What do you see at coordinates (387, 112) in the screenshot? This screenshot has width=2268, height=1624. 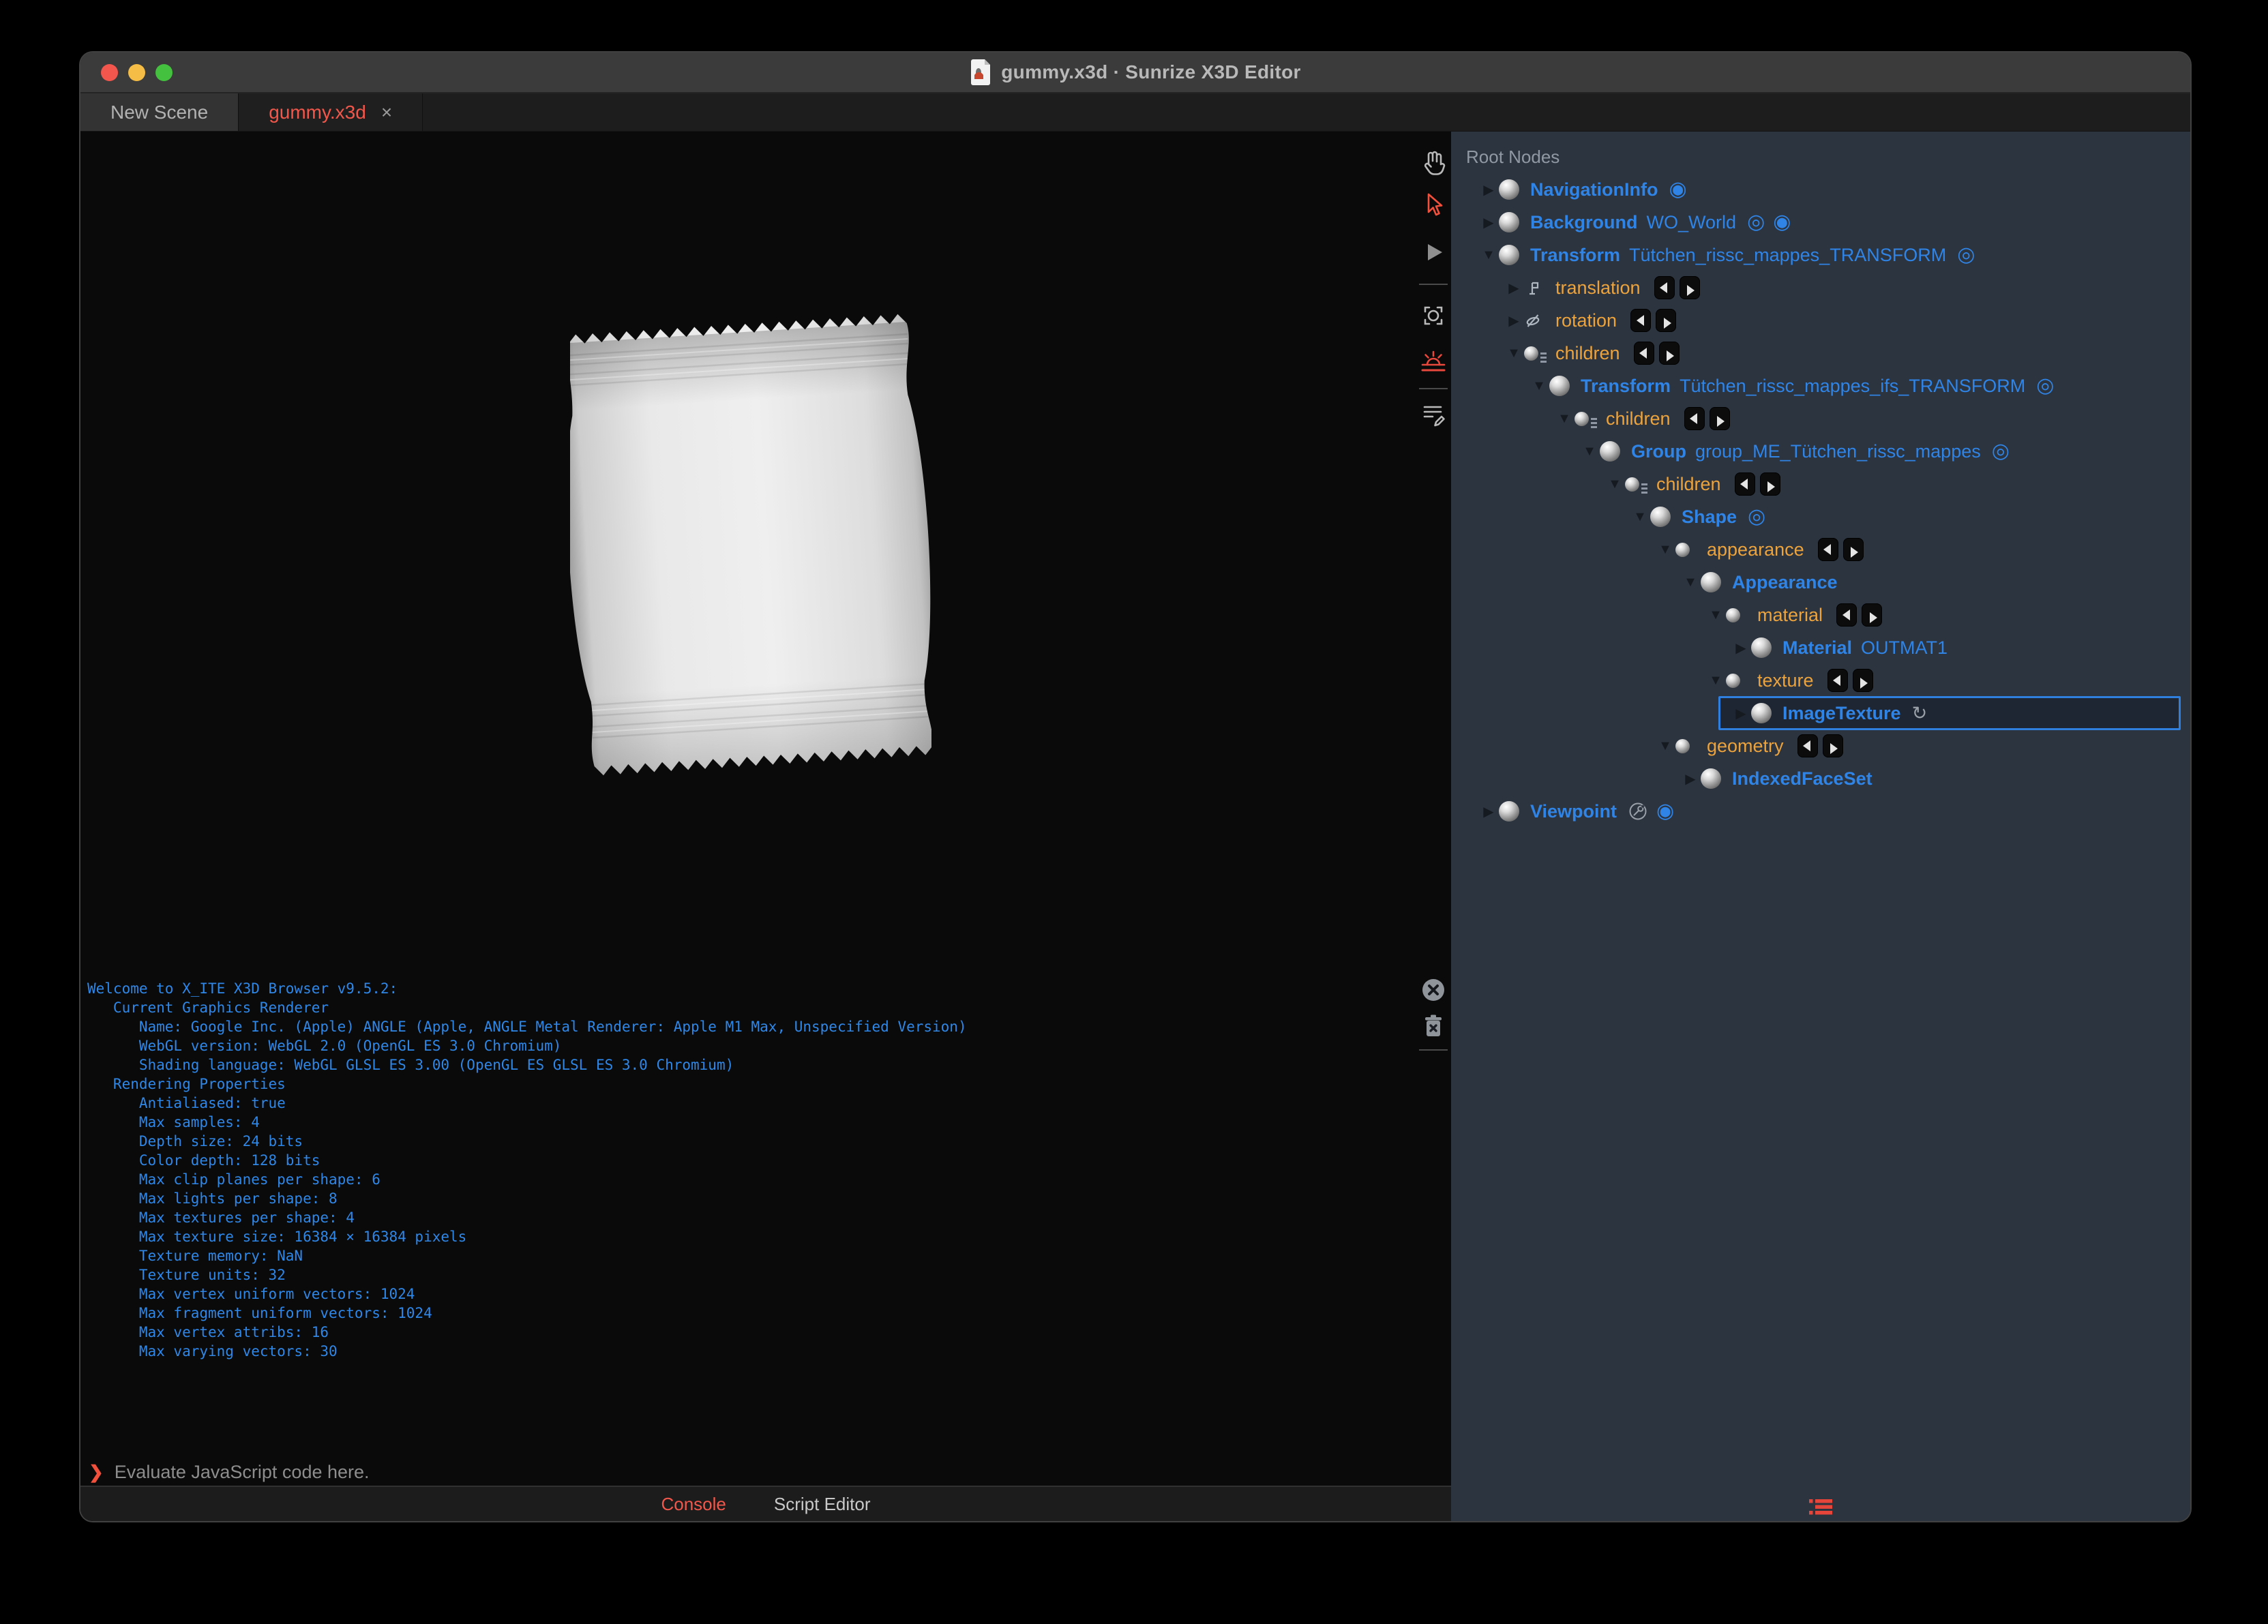 I see `close-tab-icon: ×` at bounding box center [387, 112].